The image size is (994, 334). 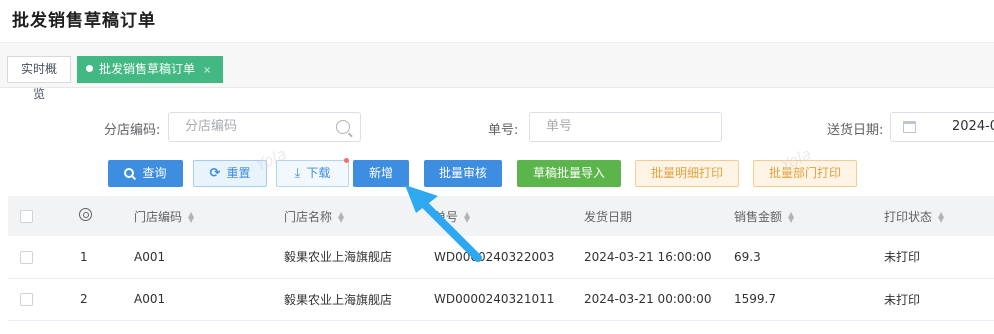 What do you see at coordinates (449, 229) in the screenshot?
I see `arrow-shaft` at bounding box center [449, 229].